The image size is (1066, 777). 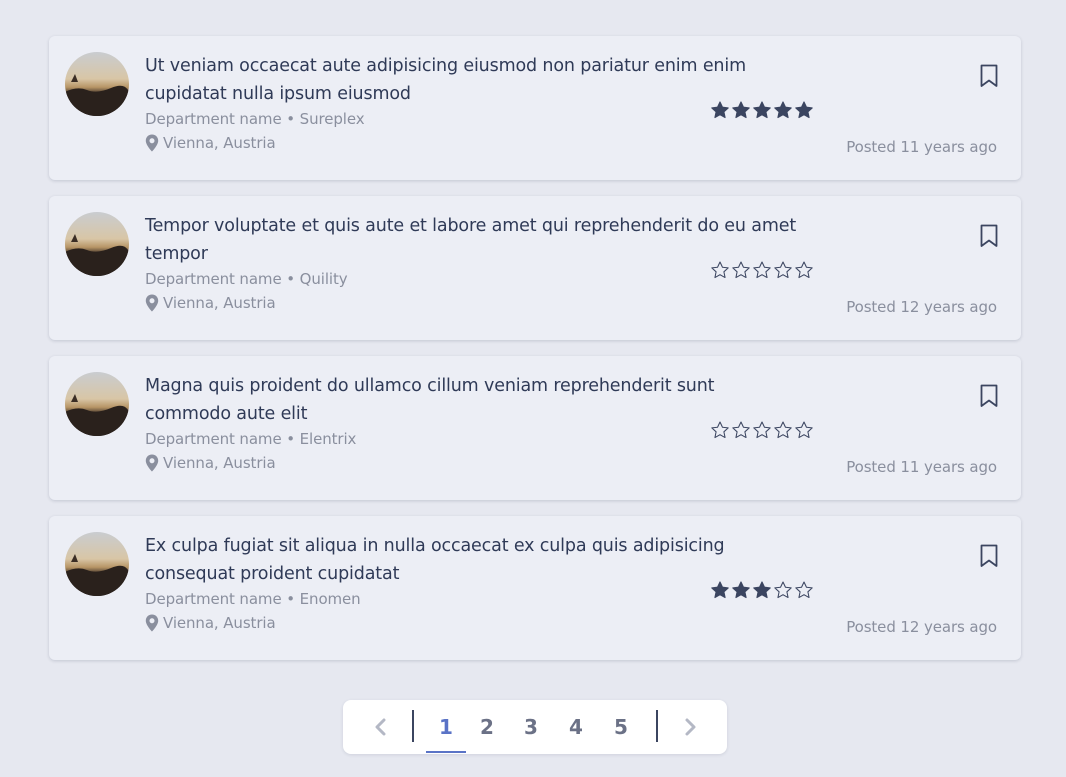 I want to click on department-name: Department name • Quility, so click(x=246, y=279).